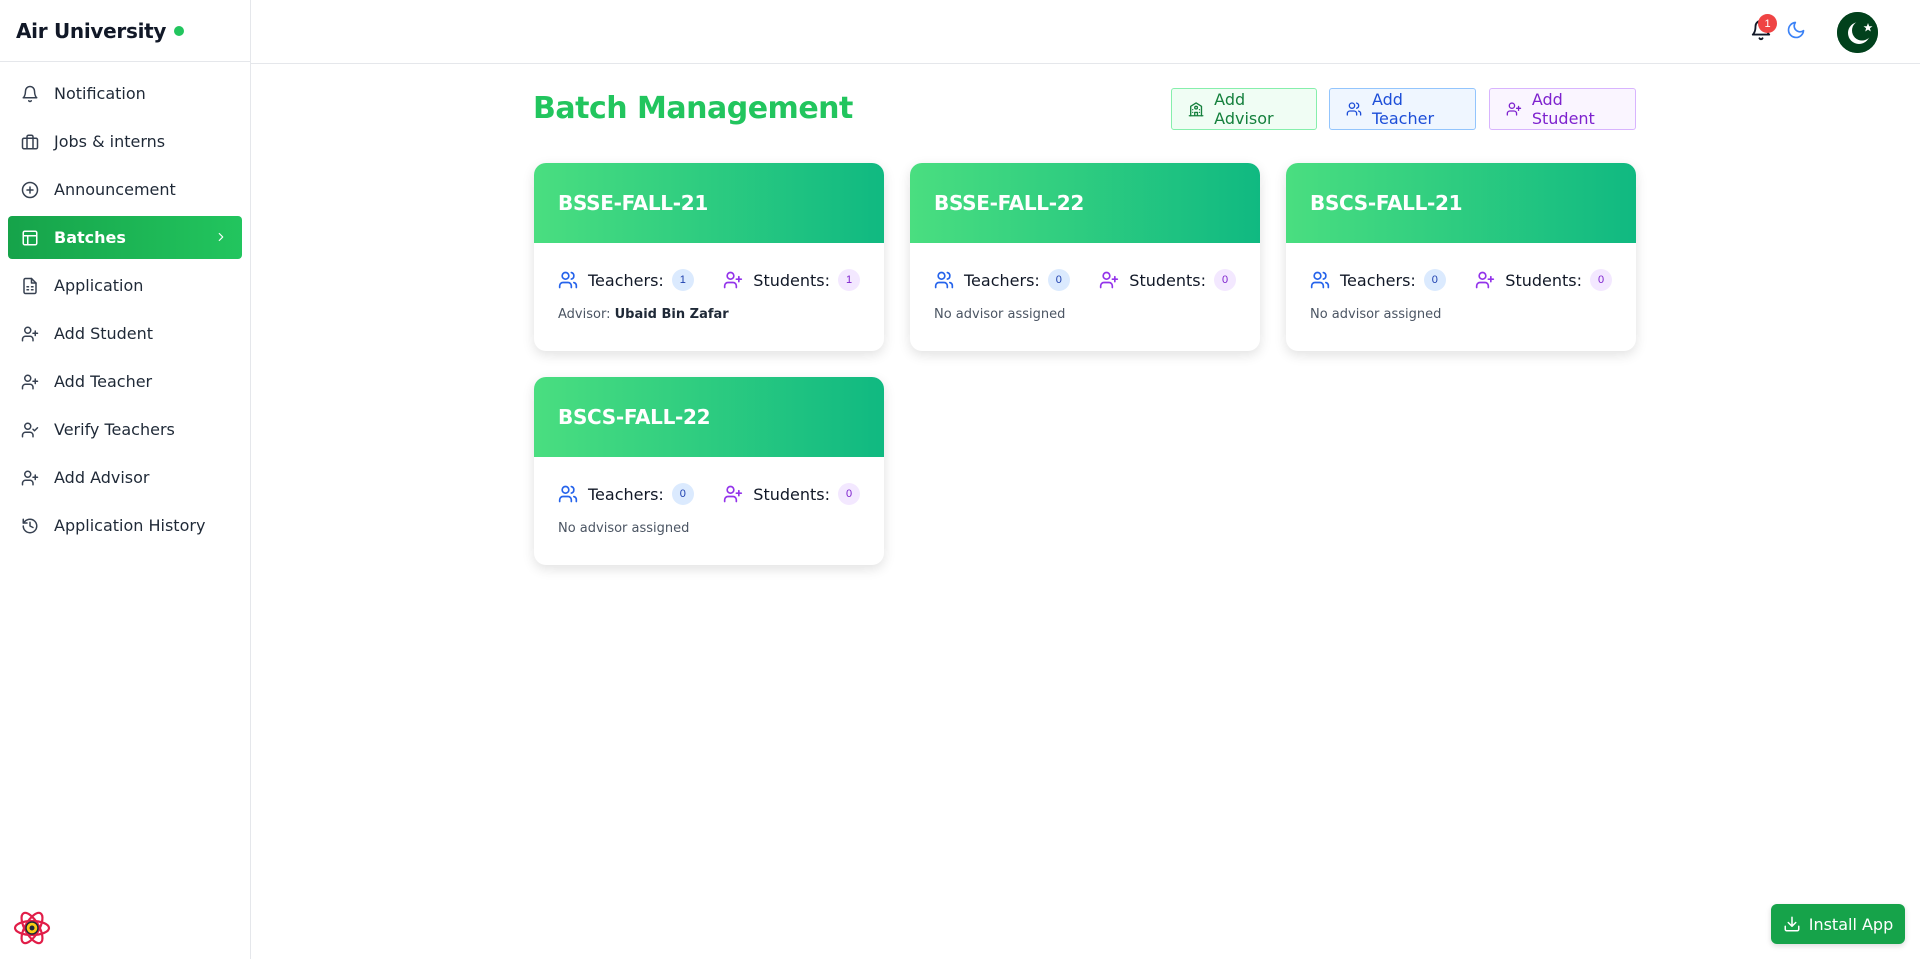 Image resolution: width=1920 pixels, height=959 pixels. I want to click on sidebar-item-verify-teachers: Verify Teachers, so click(125, 429).